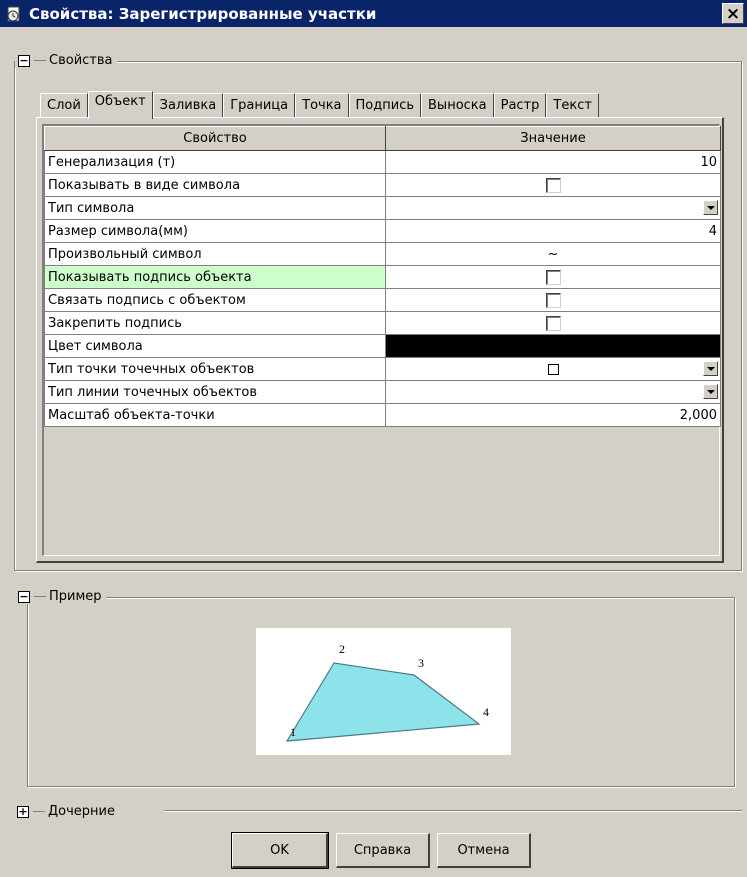 Image resolution: width=747 pixels, height=877 pixels. I want to click on property-name: Тип символа, so click(215, 208).